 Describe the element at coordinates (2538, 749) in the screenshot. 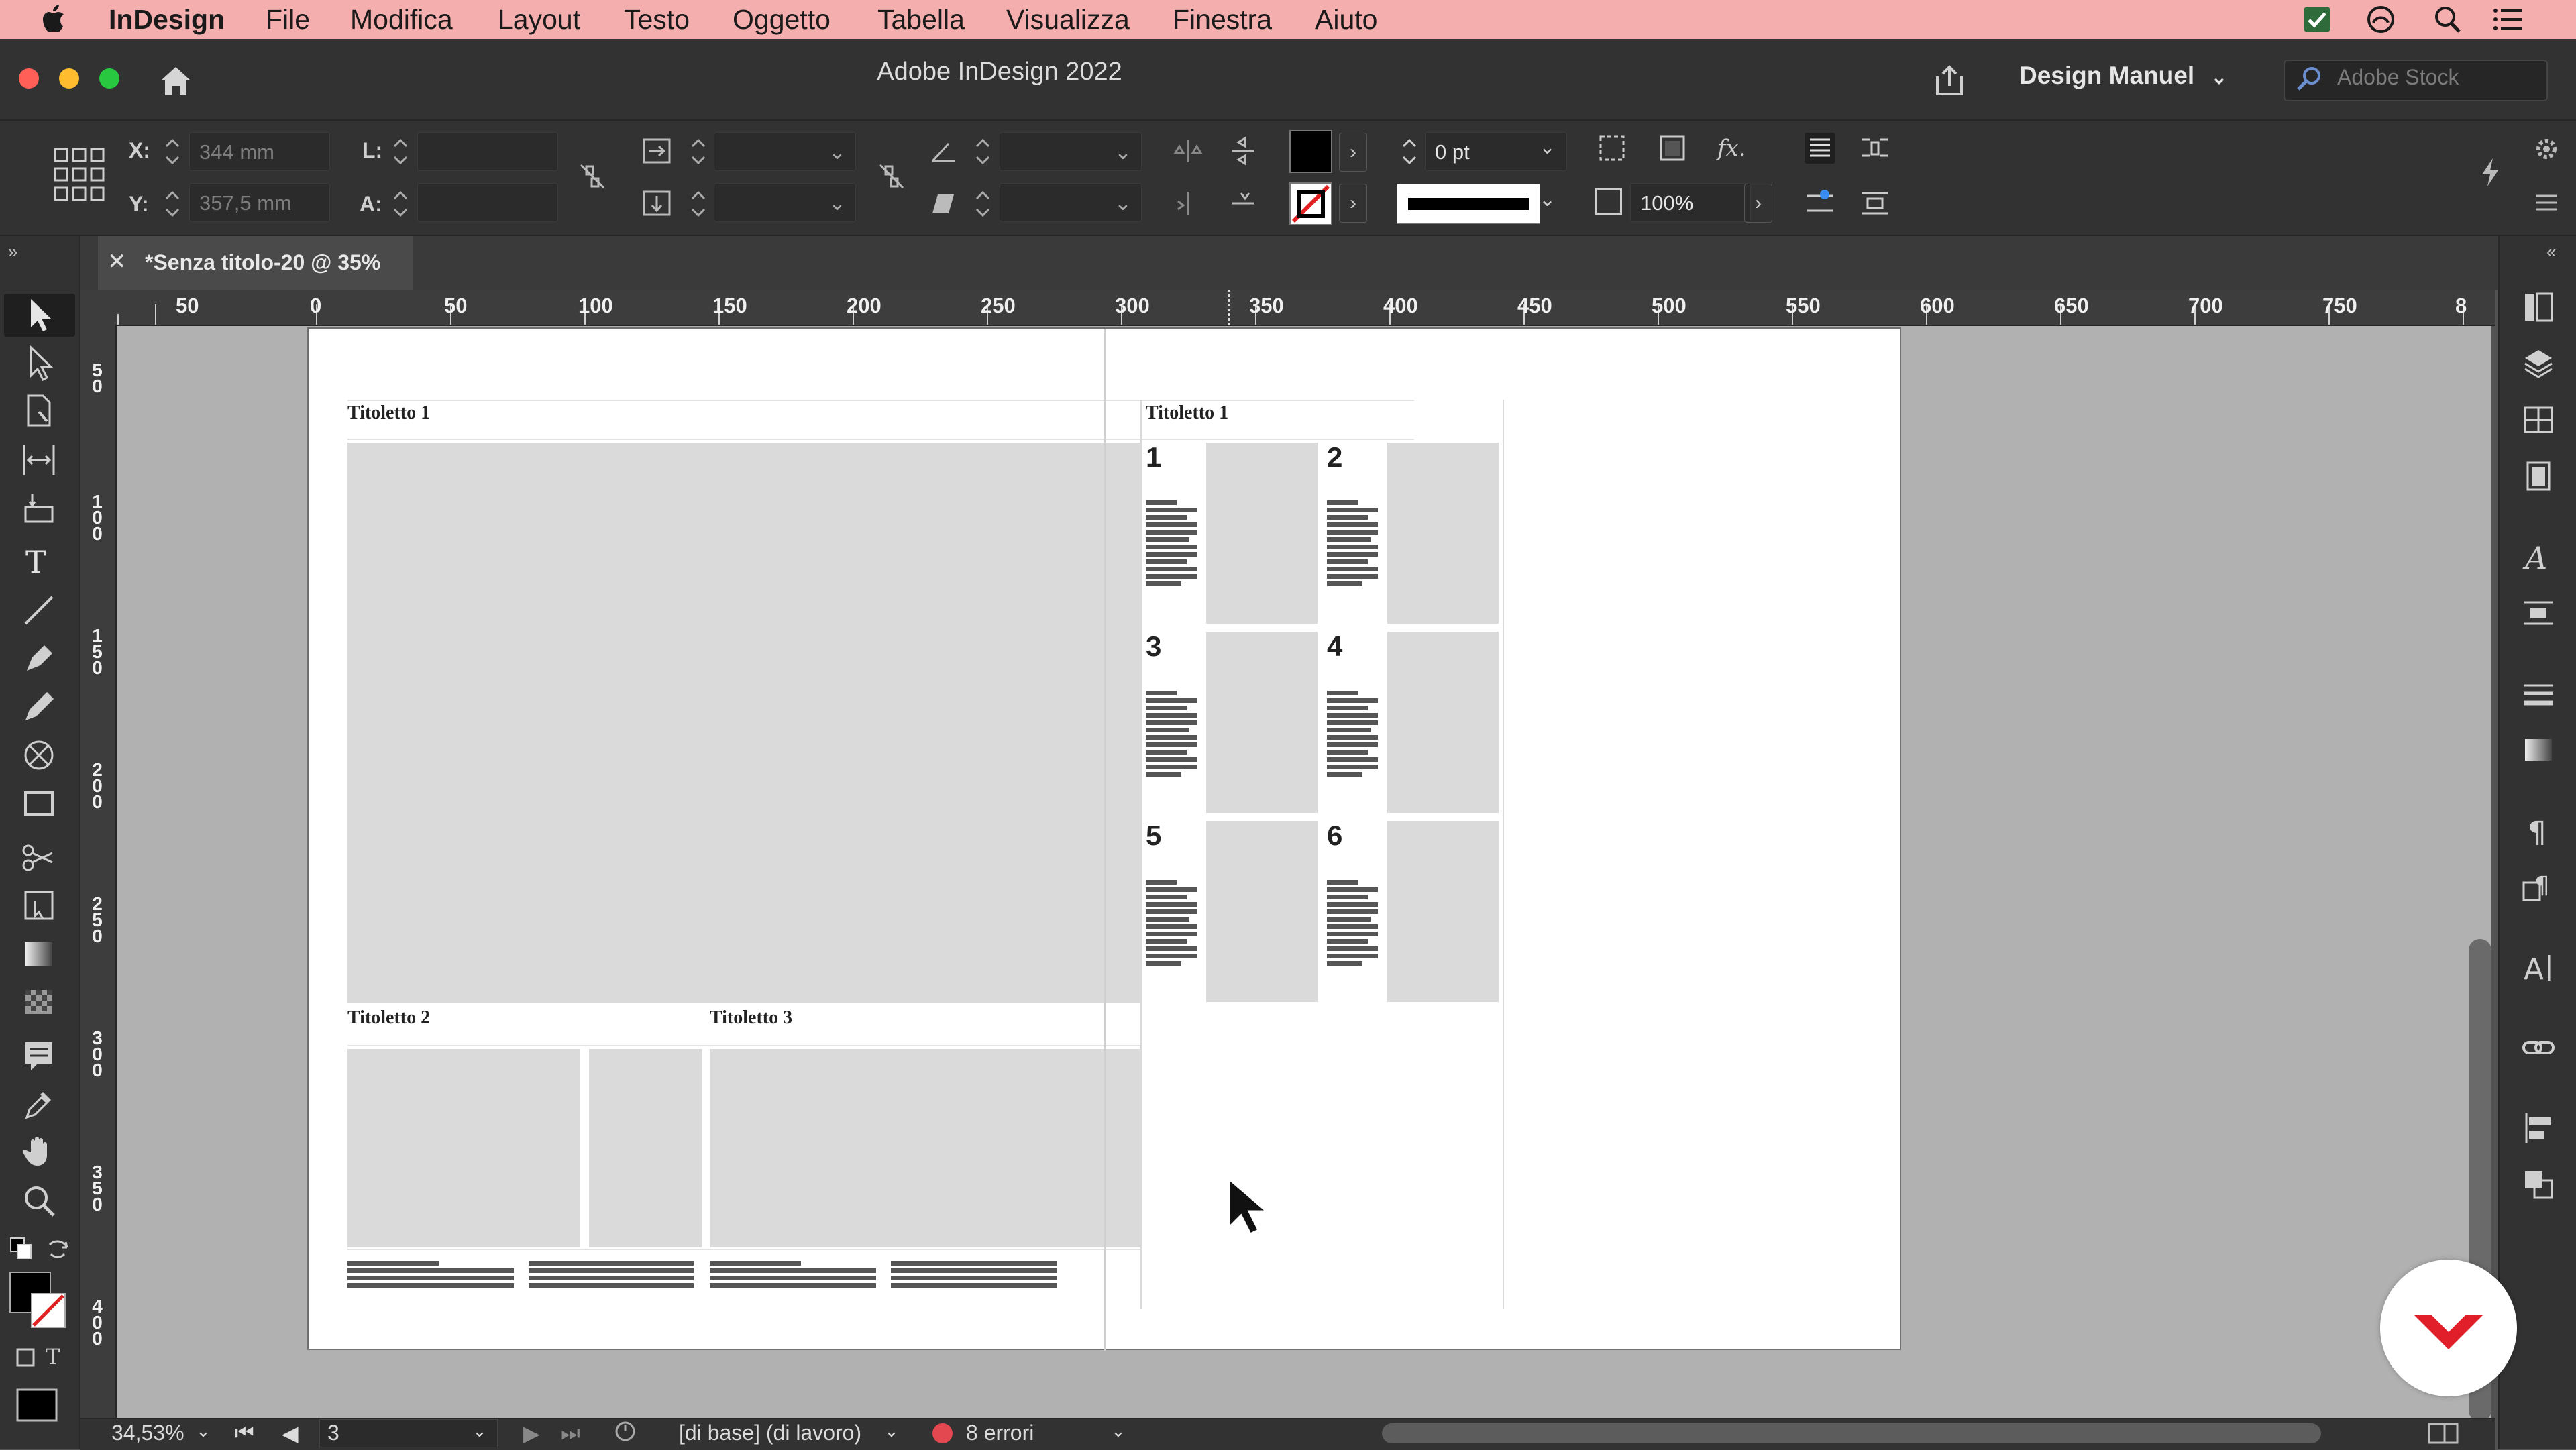

I see `gradient-panel-icon` at that location.